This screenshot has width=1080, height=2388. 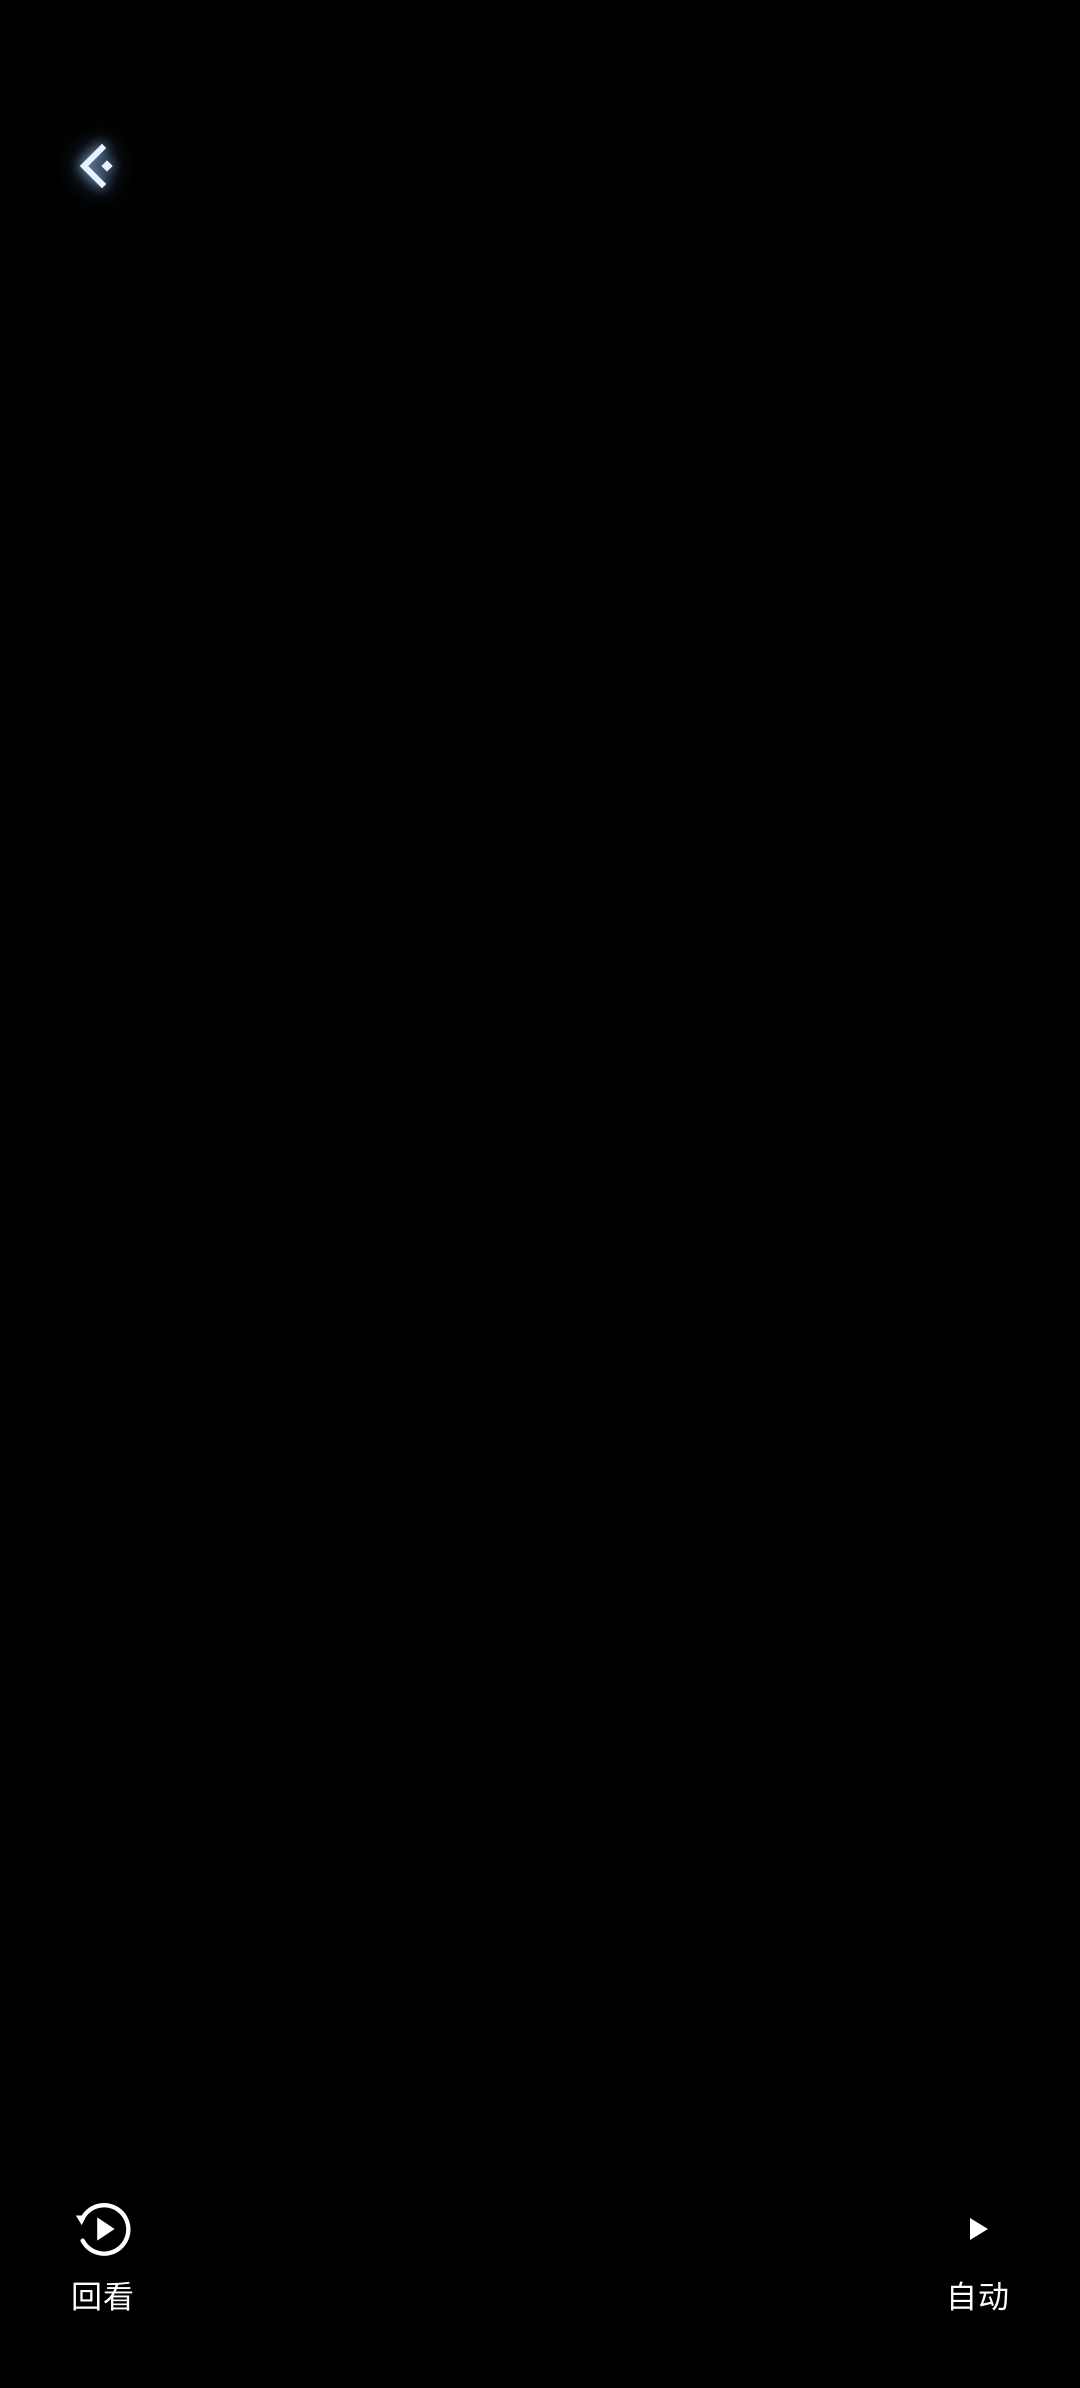 I want to click on replay-button: 回看, so click(x=103, y=2253).